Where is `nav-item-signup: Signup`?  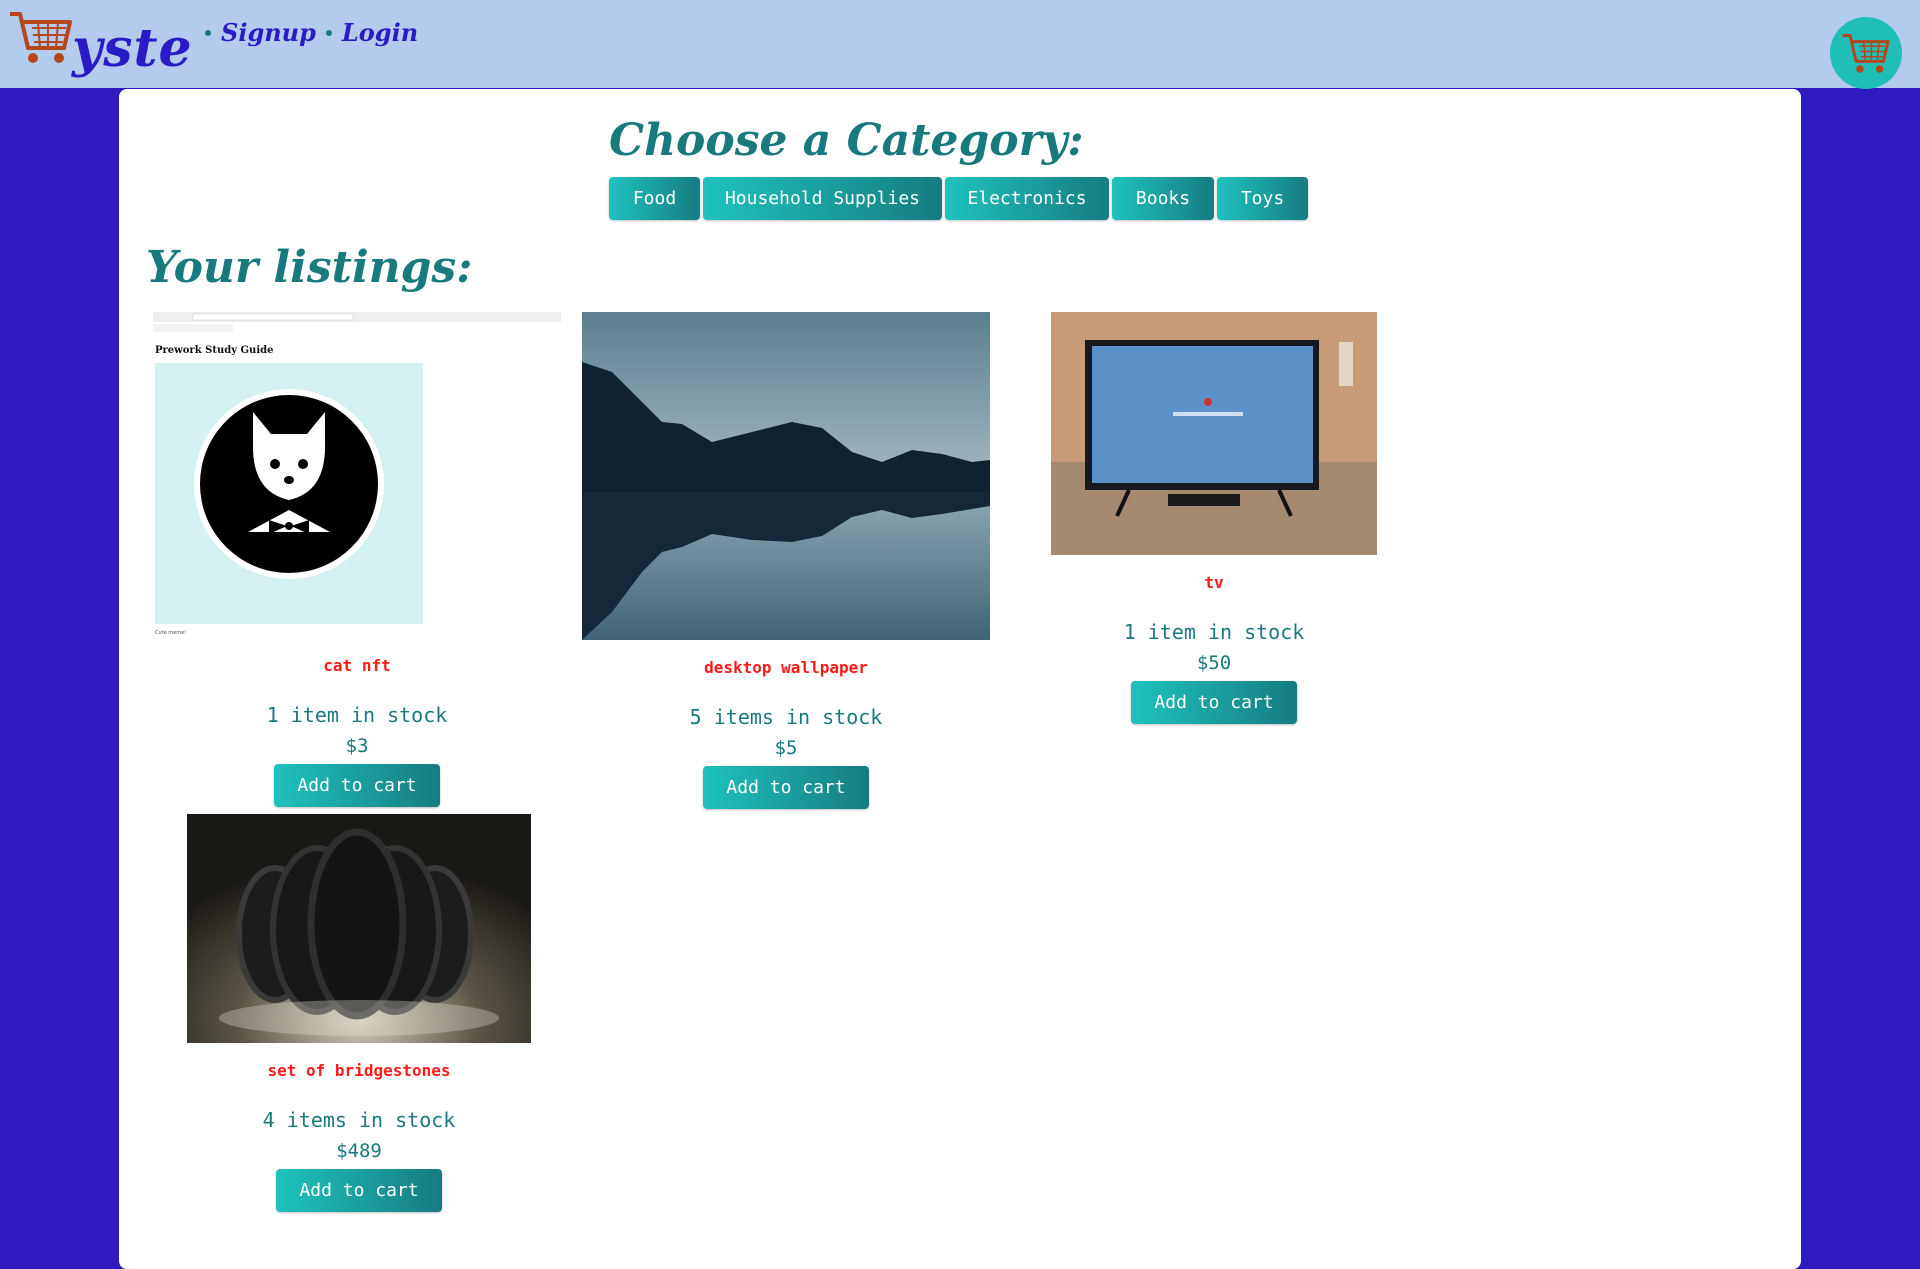
nav-item-signup: Signup is located at coordinates (260, 32).